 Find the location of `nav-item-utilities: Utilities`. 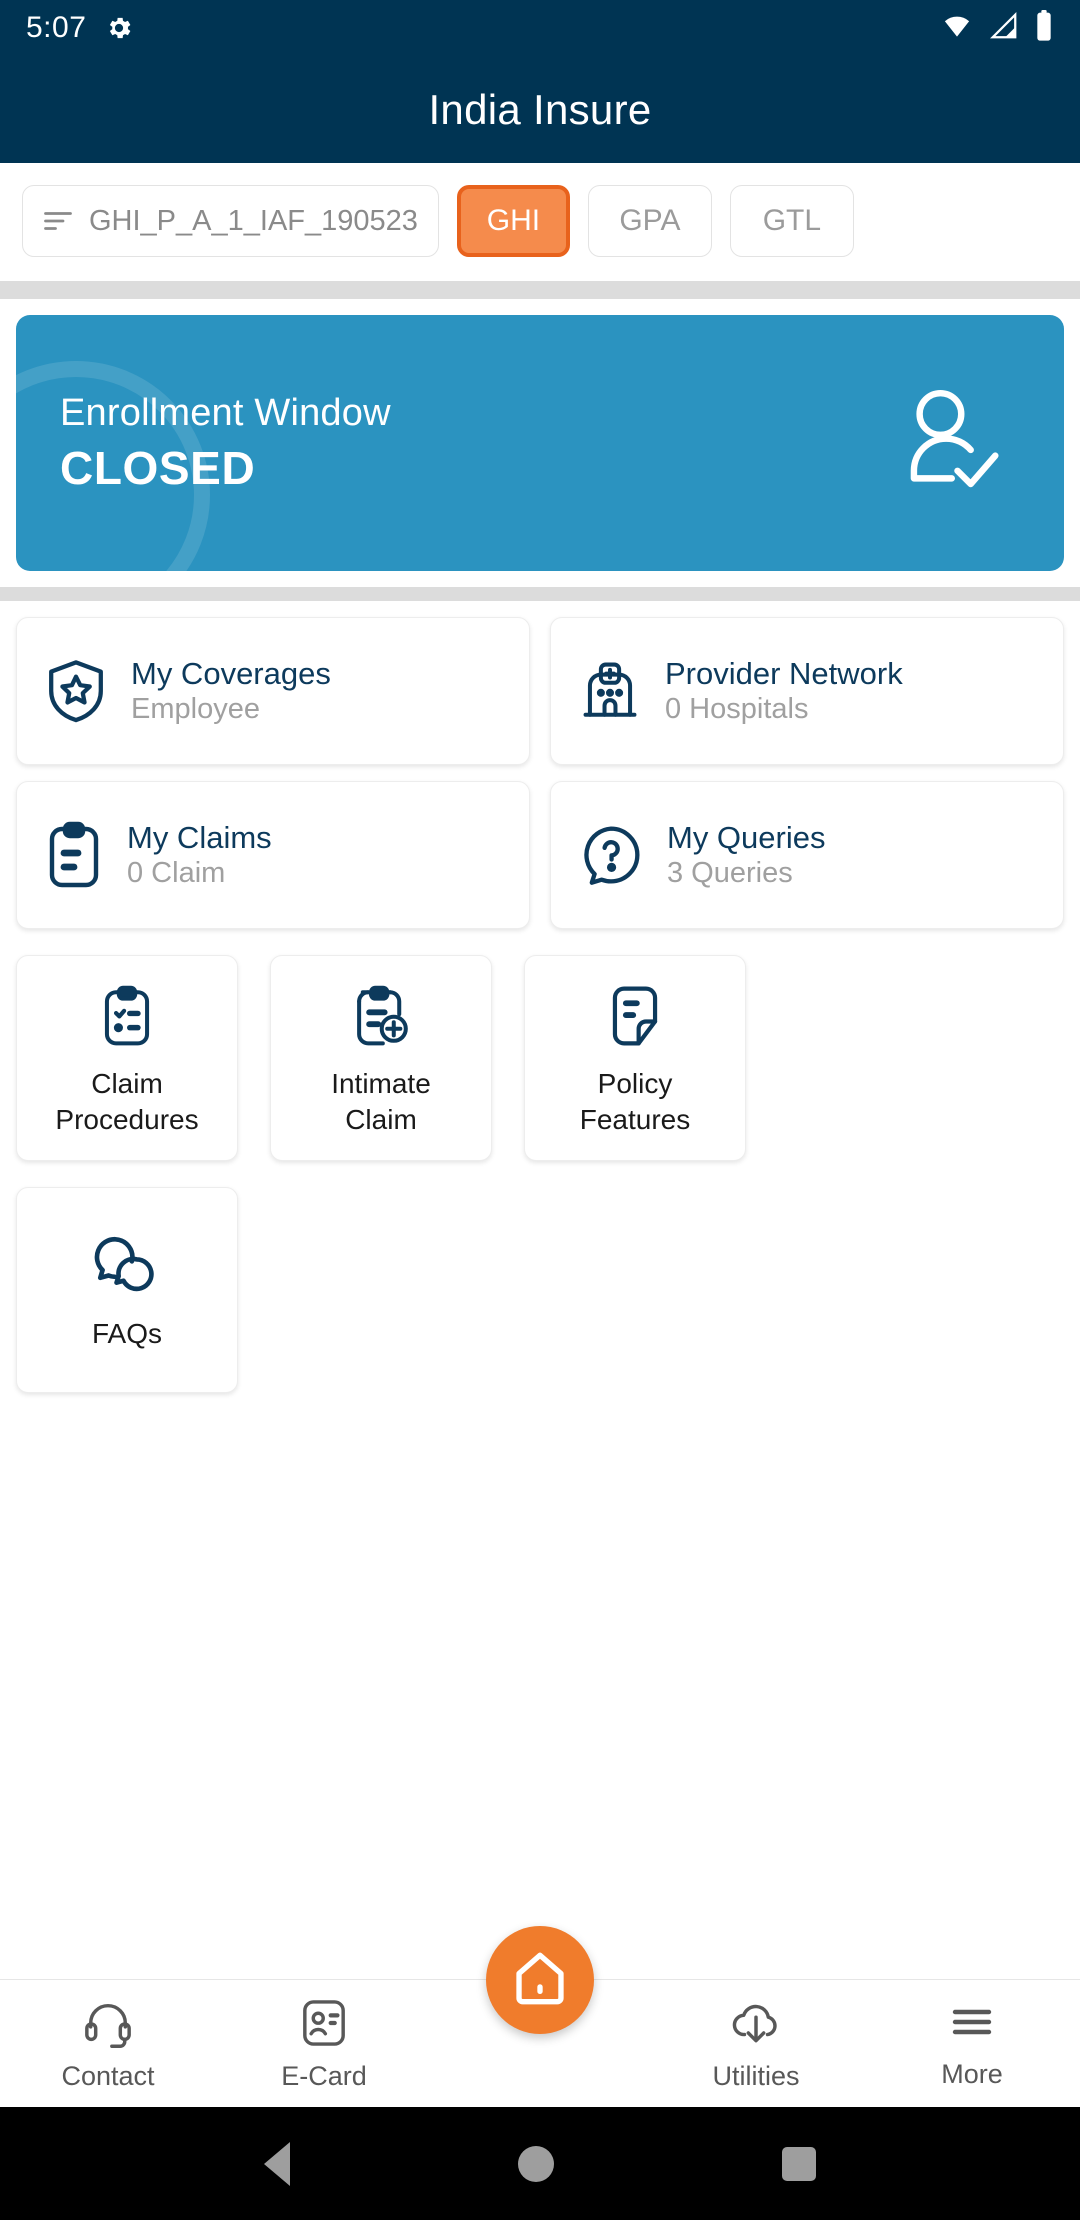

nav-item-utilities: Utilities is located at coordinates (756, 2045).